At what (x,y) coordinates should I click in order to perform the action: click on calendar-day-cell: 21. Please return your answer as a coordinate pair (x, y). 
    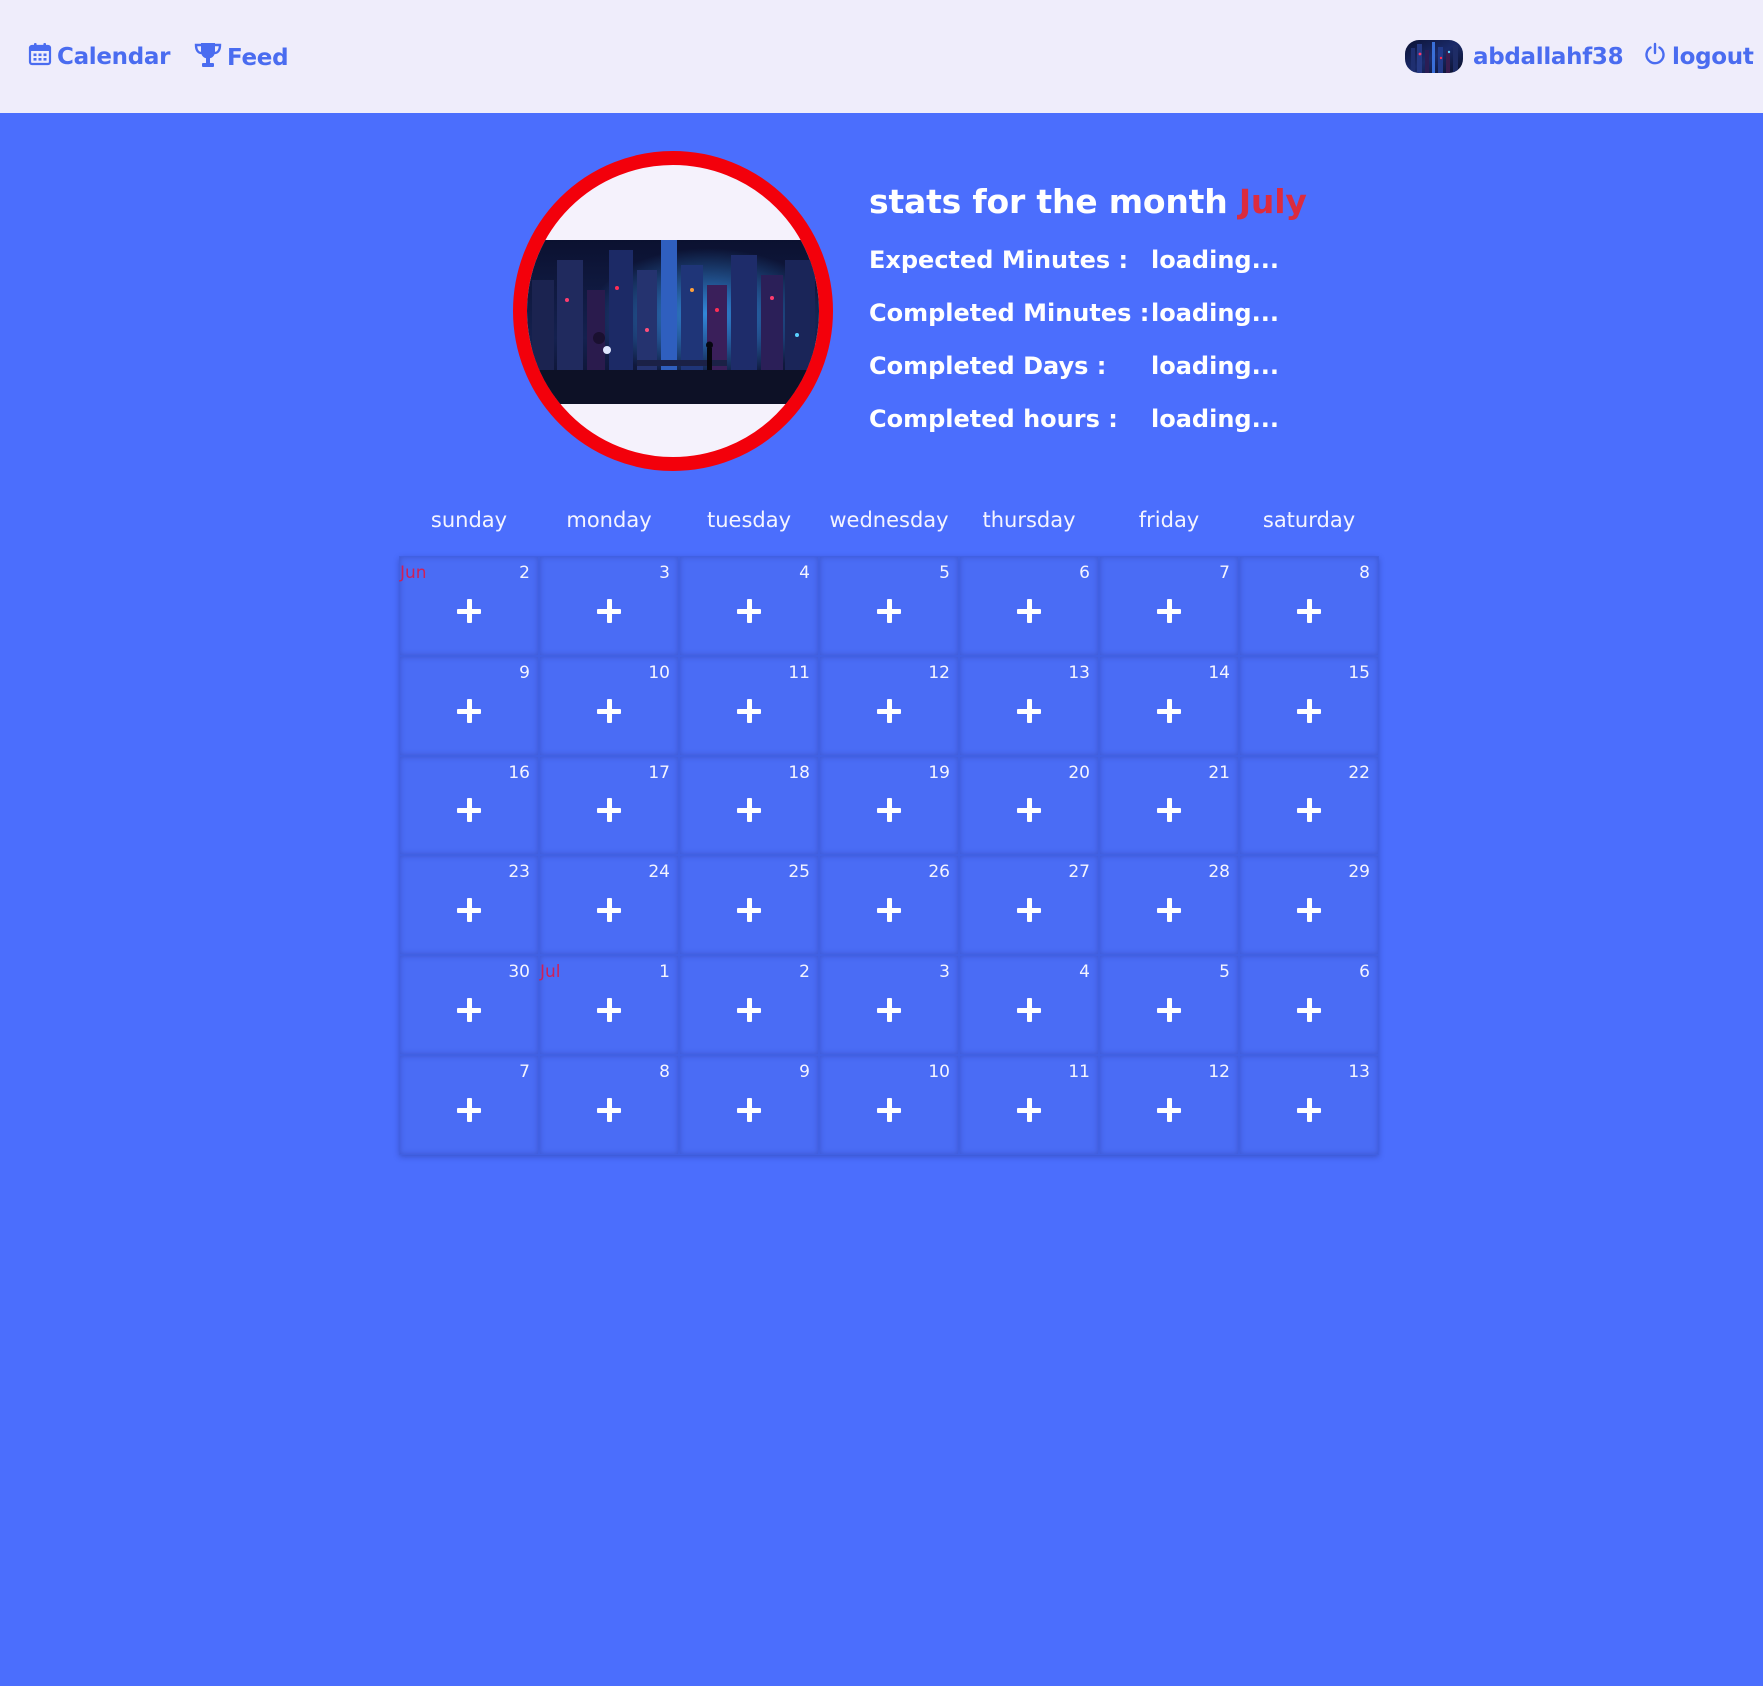
    Looking at the image, I should click on (1169, 805).